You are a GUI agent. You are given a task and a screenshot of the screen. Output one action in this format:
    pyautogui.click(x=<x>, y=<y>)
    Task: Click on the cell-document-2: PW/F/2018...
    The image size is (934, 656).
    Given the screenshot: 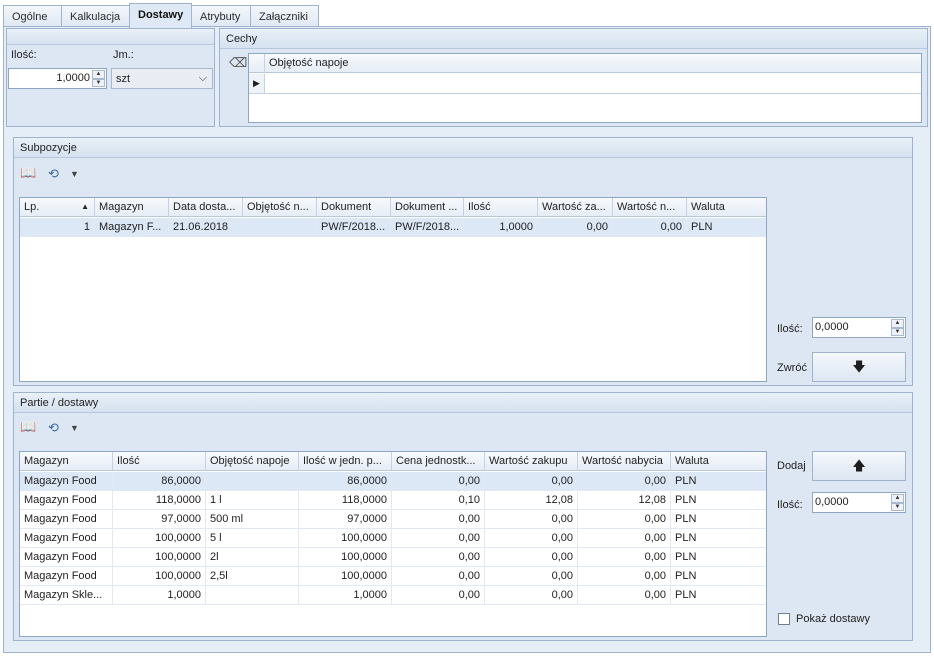 What is the action you would take?
    pyautogui.click(x=427, y=227)
    